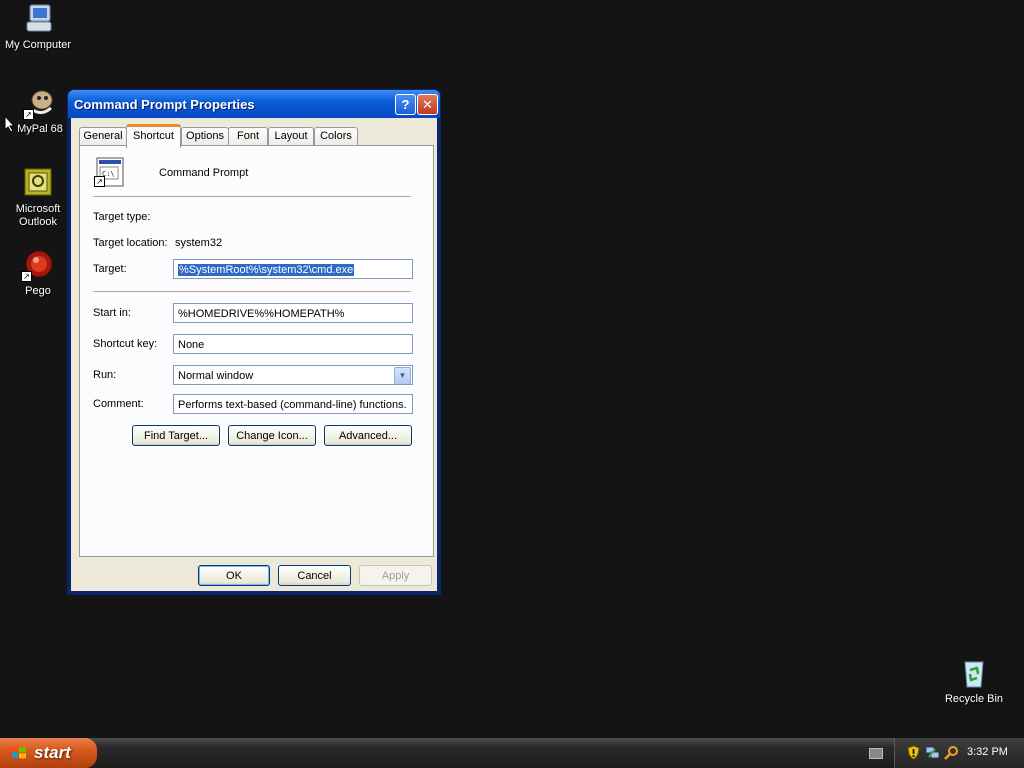  Describe the element at coordinates (112, 313) in the screenshot. I see `start-in-label: Start in:` at that location.